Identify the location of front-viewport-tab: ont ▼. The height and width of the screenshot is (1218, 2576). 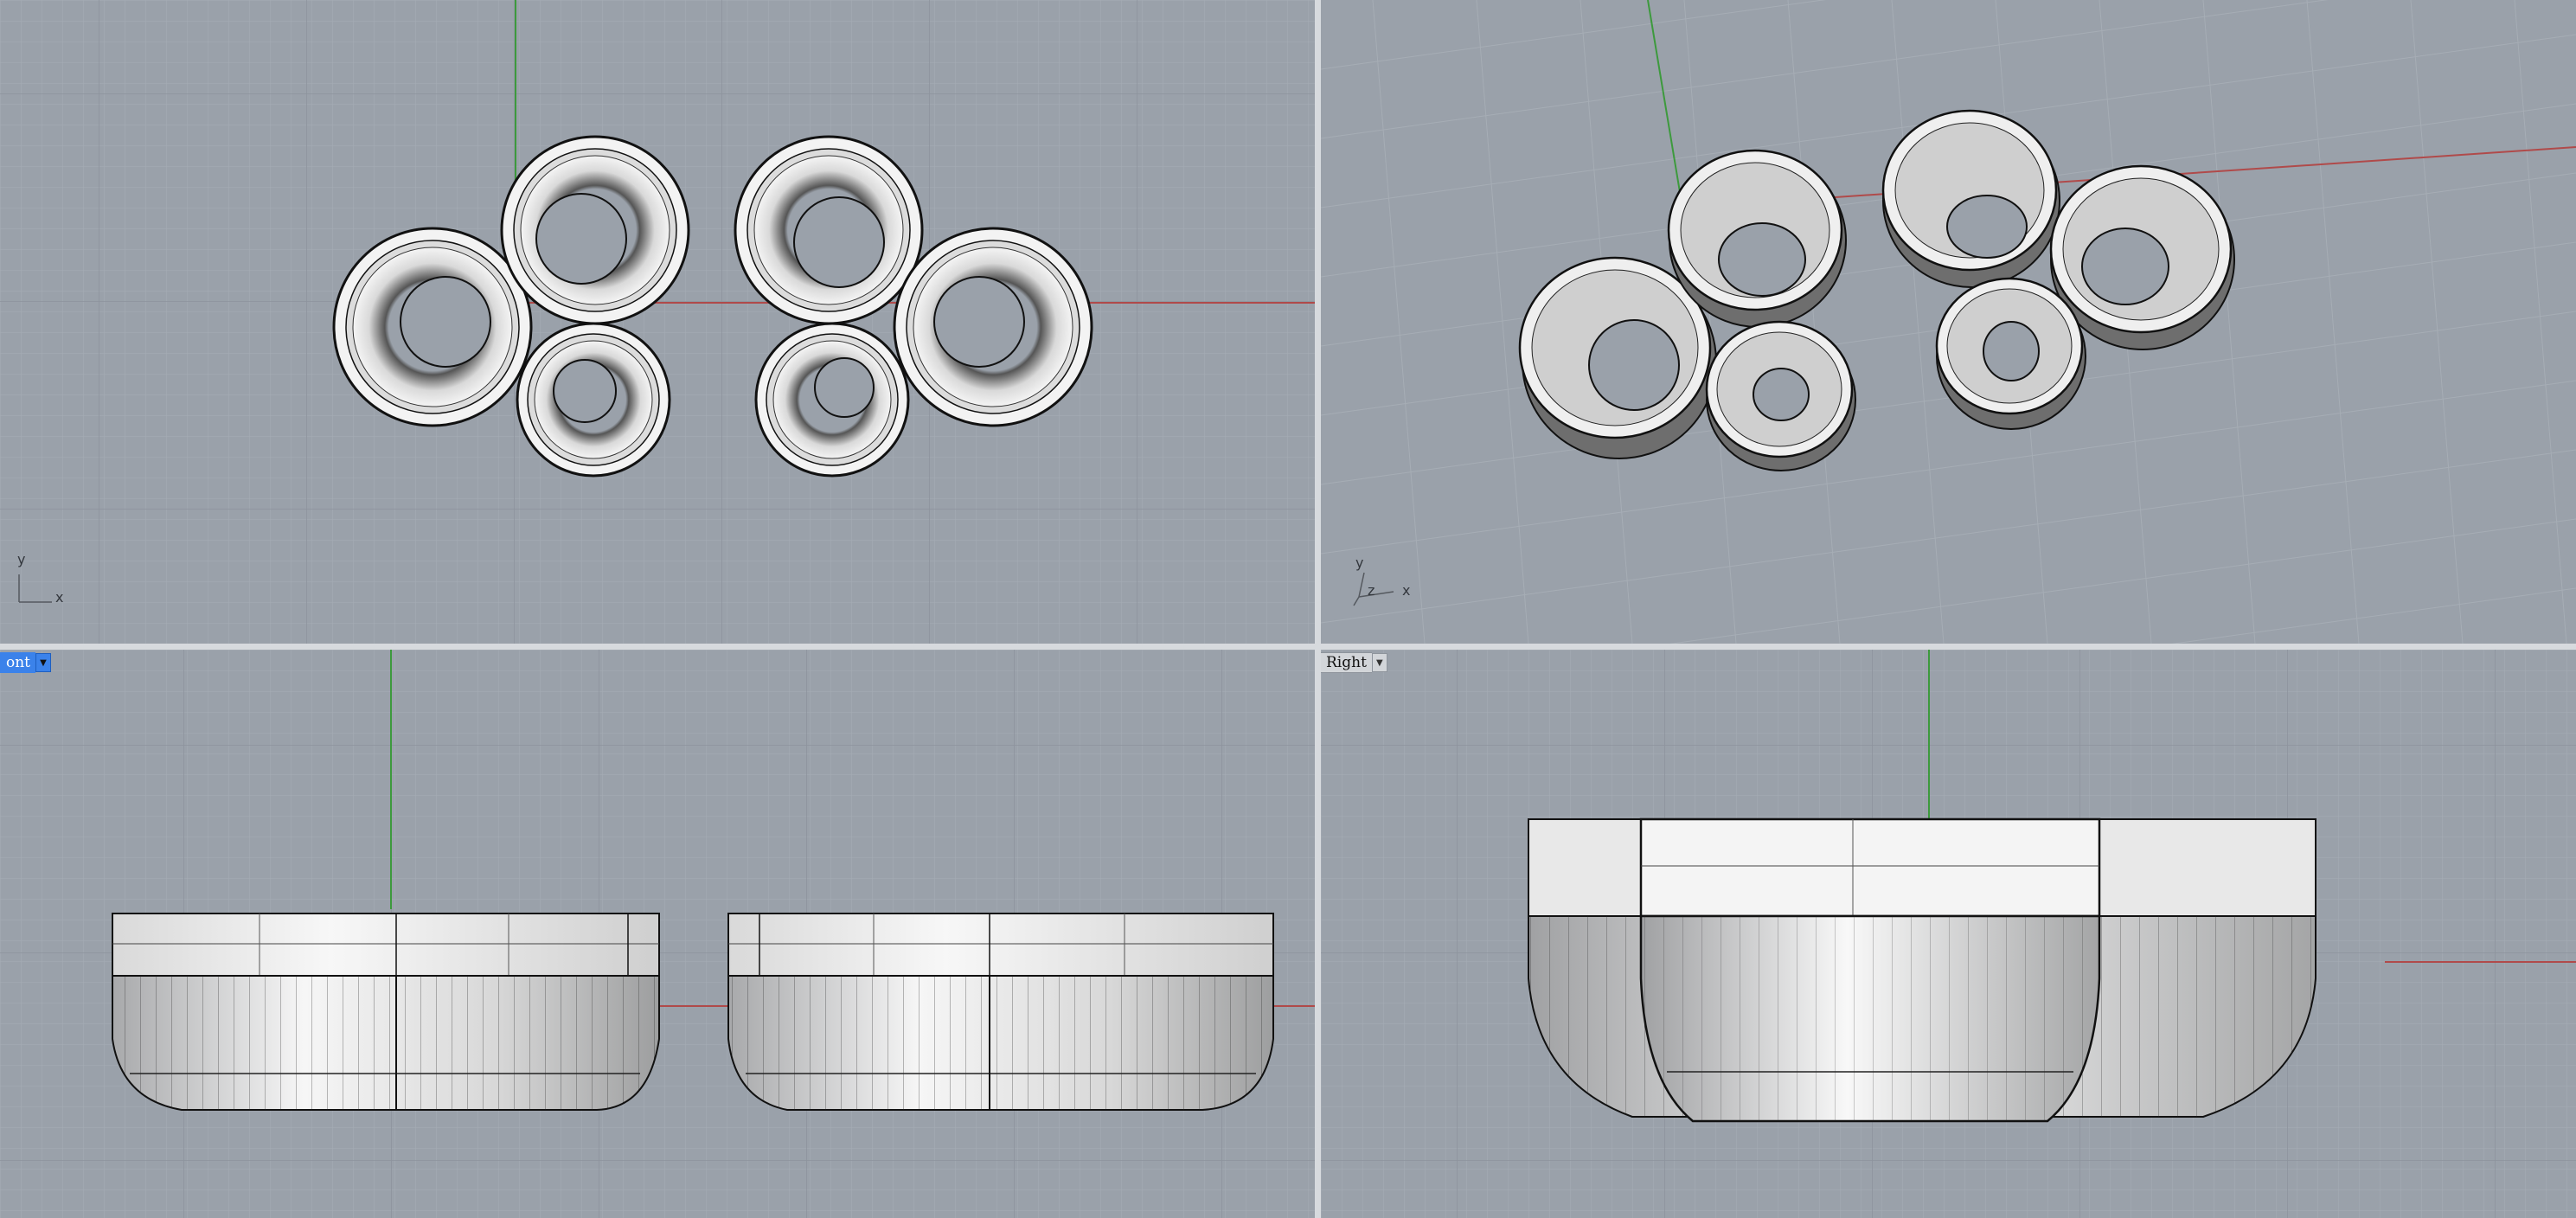
(26, 662).